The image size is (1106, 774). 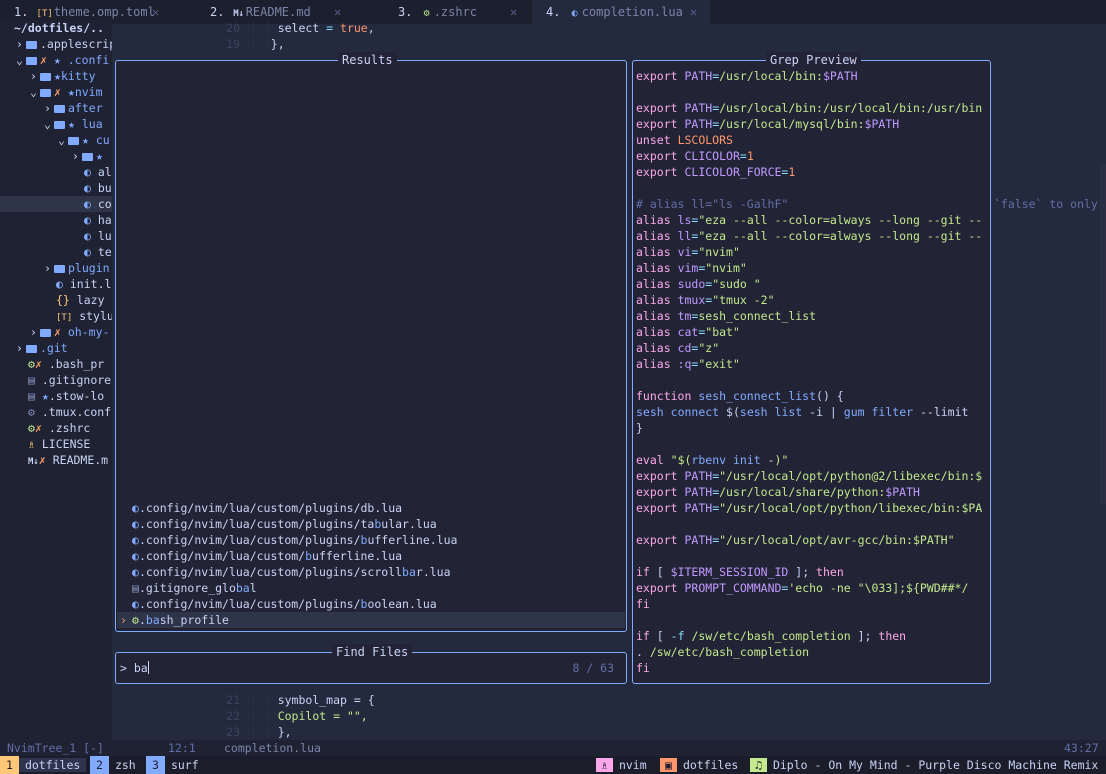 I want to click on tree-item: ◐ ha, so click(x=56, y=220).